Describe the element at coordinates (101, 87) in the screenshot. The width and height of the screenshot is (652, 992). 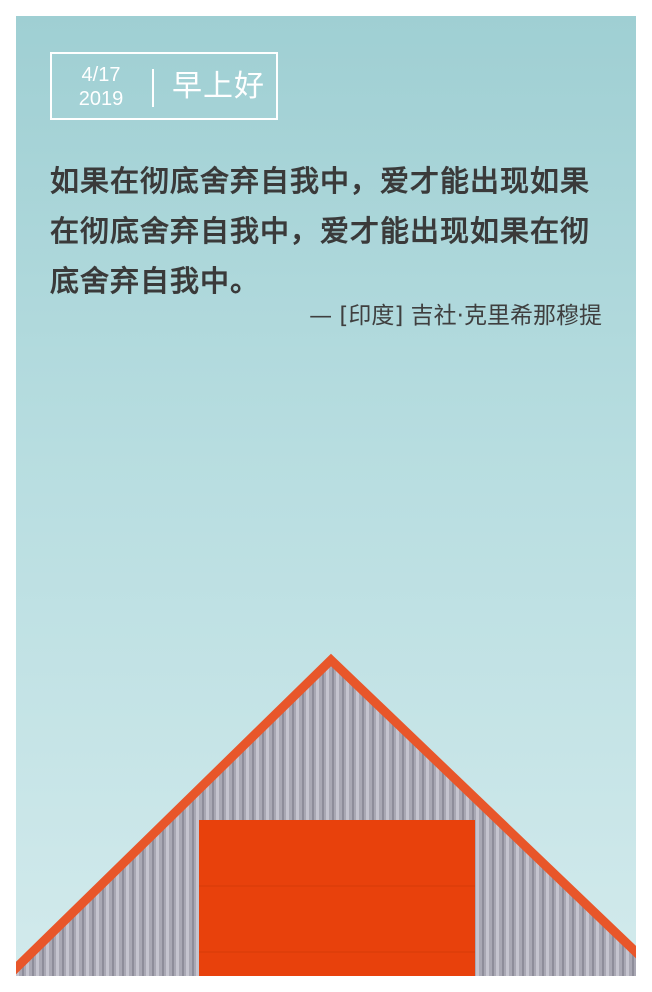
I see `date-text: 4/17 2019` at that location.